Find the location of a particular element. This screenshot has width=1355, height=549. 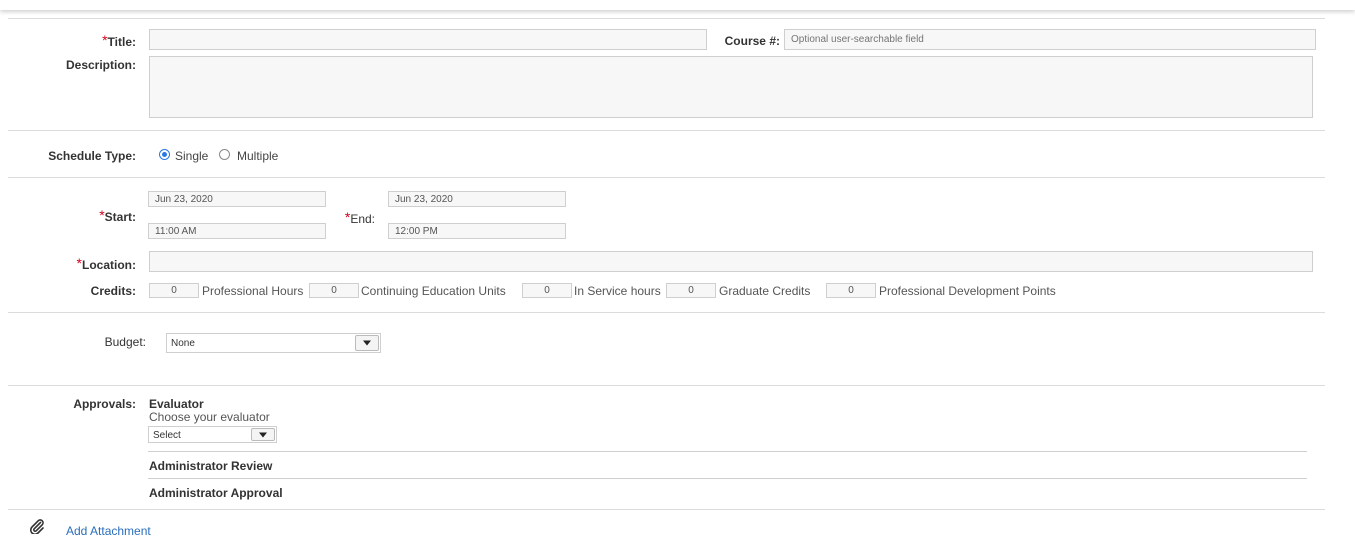

credit-professional-hours-input is located at coordinates (174, 290).